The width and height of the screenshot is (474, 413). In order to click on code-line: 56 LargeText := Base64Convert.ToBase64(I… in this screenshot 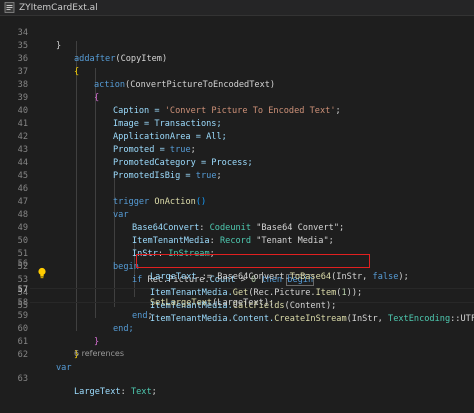, I will do `click(237, 270)`.